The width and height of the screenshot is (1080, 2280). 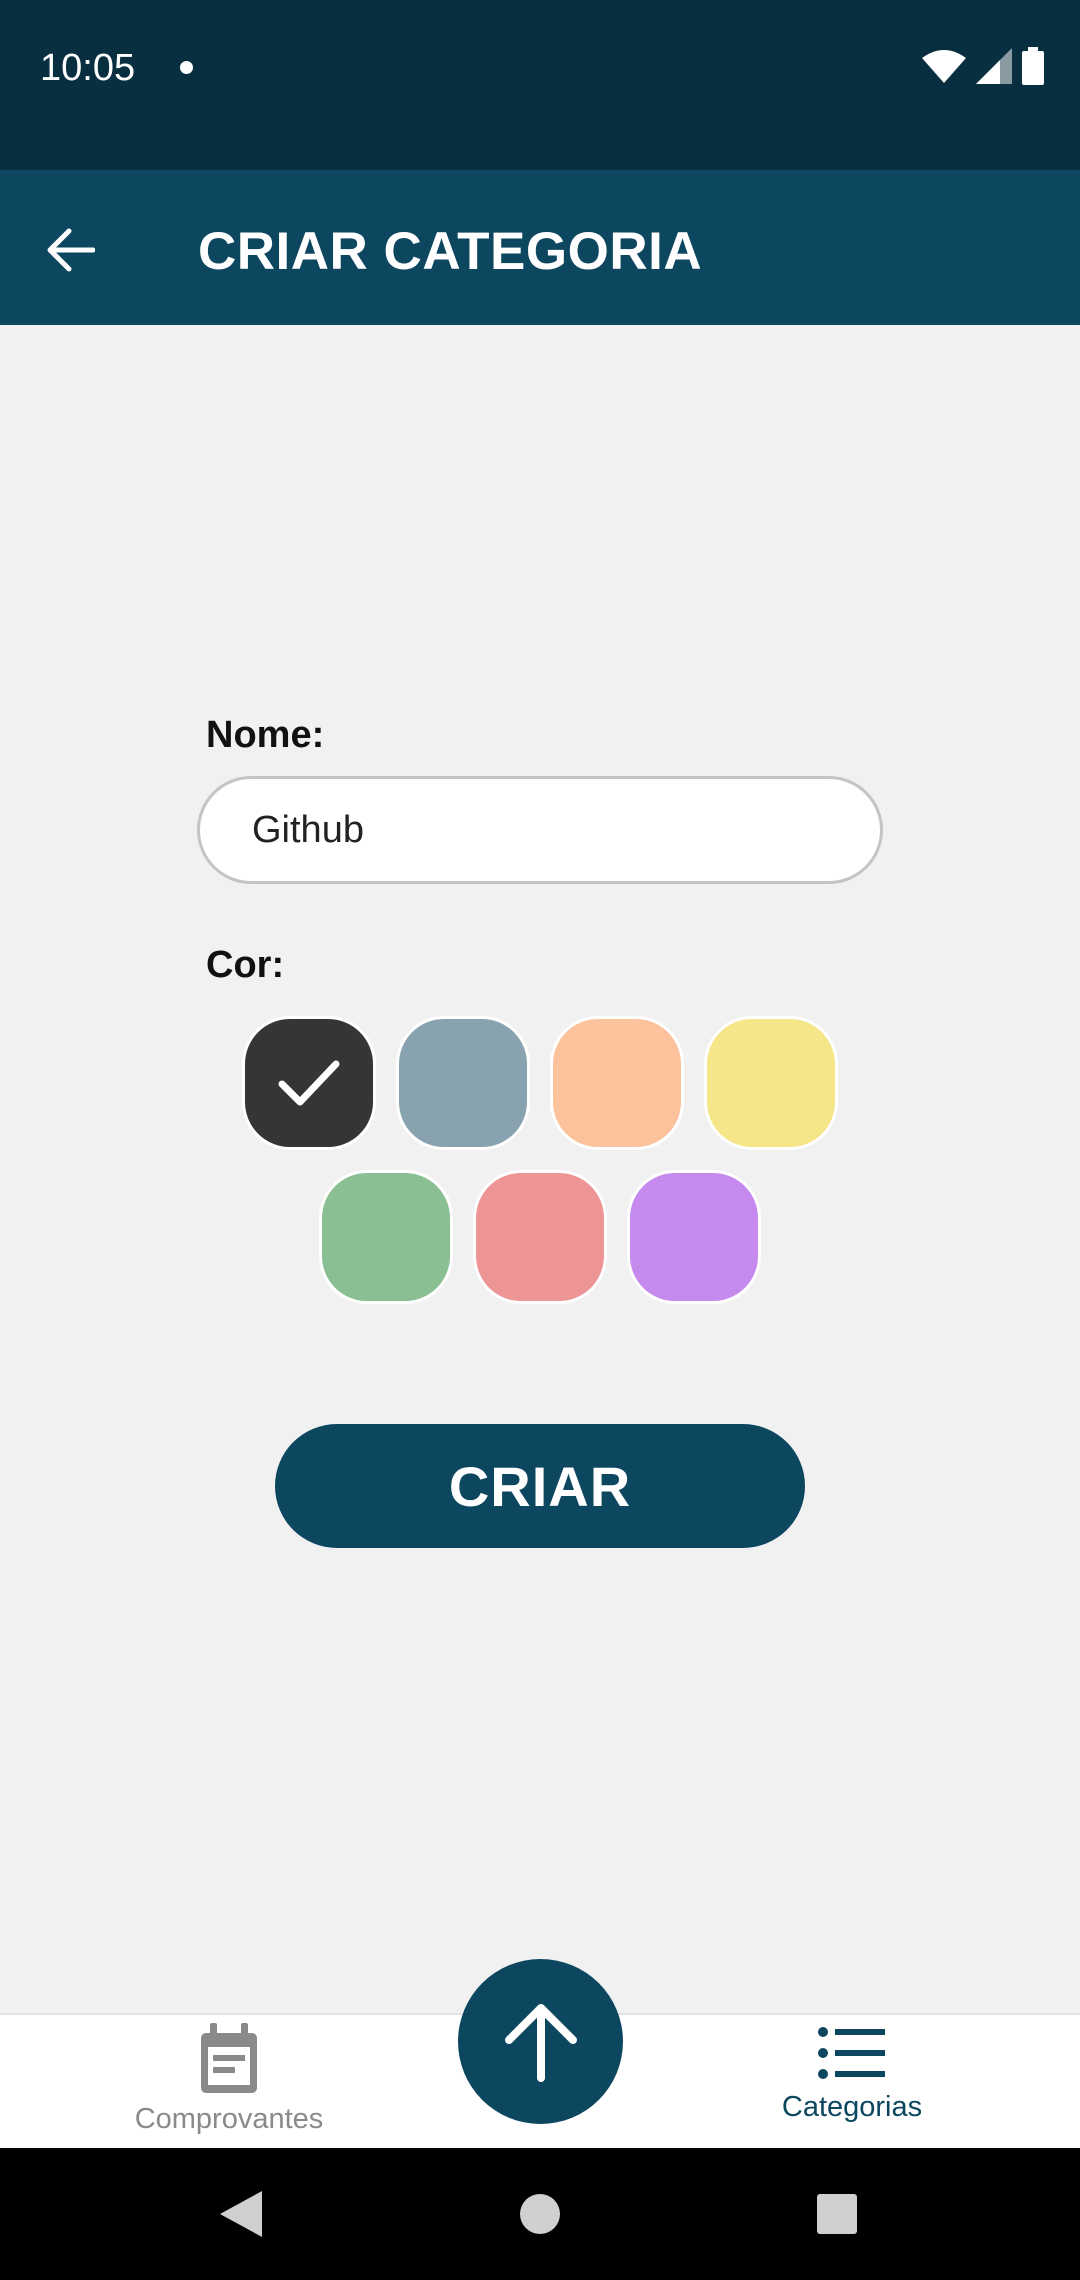 What do you see at coordinates (771, 1083) in the screenshot?
I see `color-swatch-yellow` at bounding box center [771, 1083].